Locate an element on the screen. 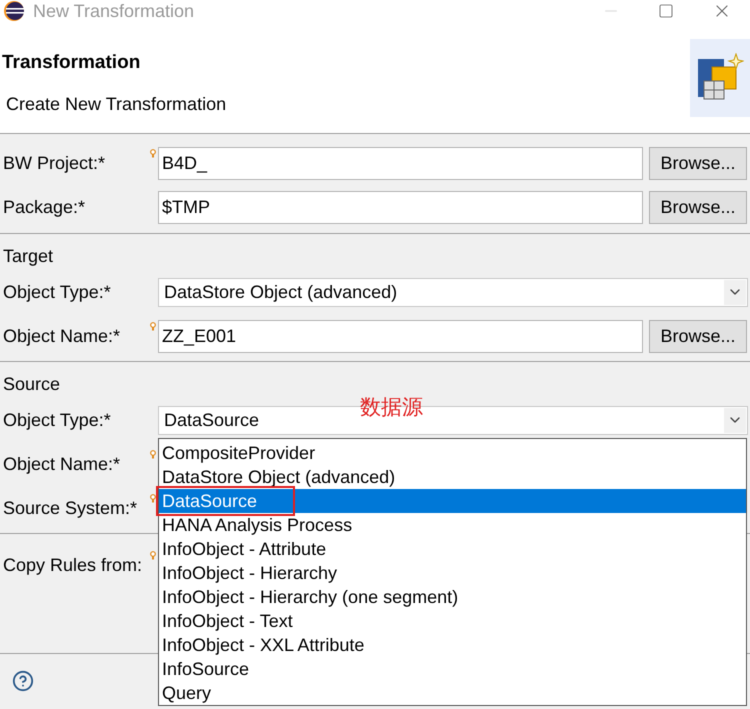  text-field: $TMP is located at coordinates (400, 207).